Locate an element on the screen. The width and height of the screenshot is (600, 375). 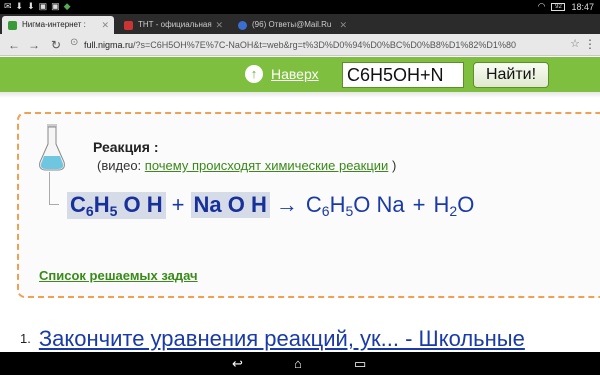
home-icon: ⌂ is located at coordinates (298, 363).